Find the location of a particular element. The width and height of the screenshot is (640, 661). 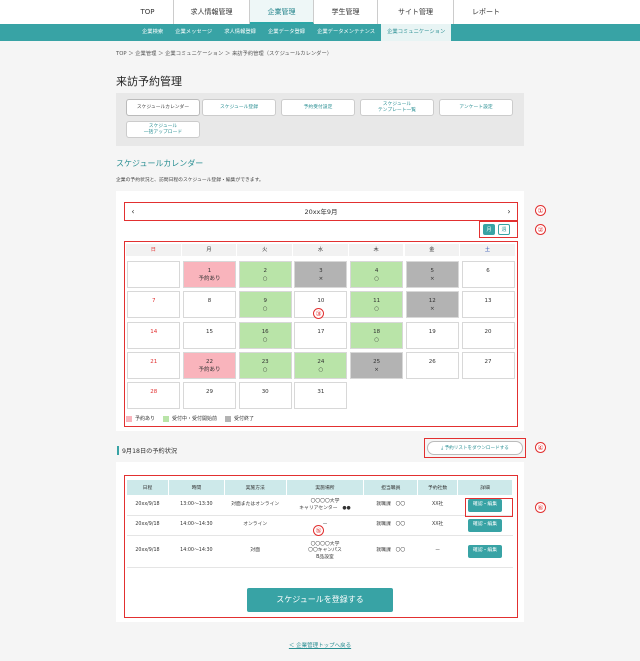

bookings-title: 9月18日の予約状況 is located at coordinates (147, 450).